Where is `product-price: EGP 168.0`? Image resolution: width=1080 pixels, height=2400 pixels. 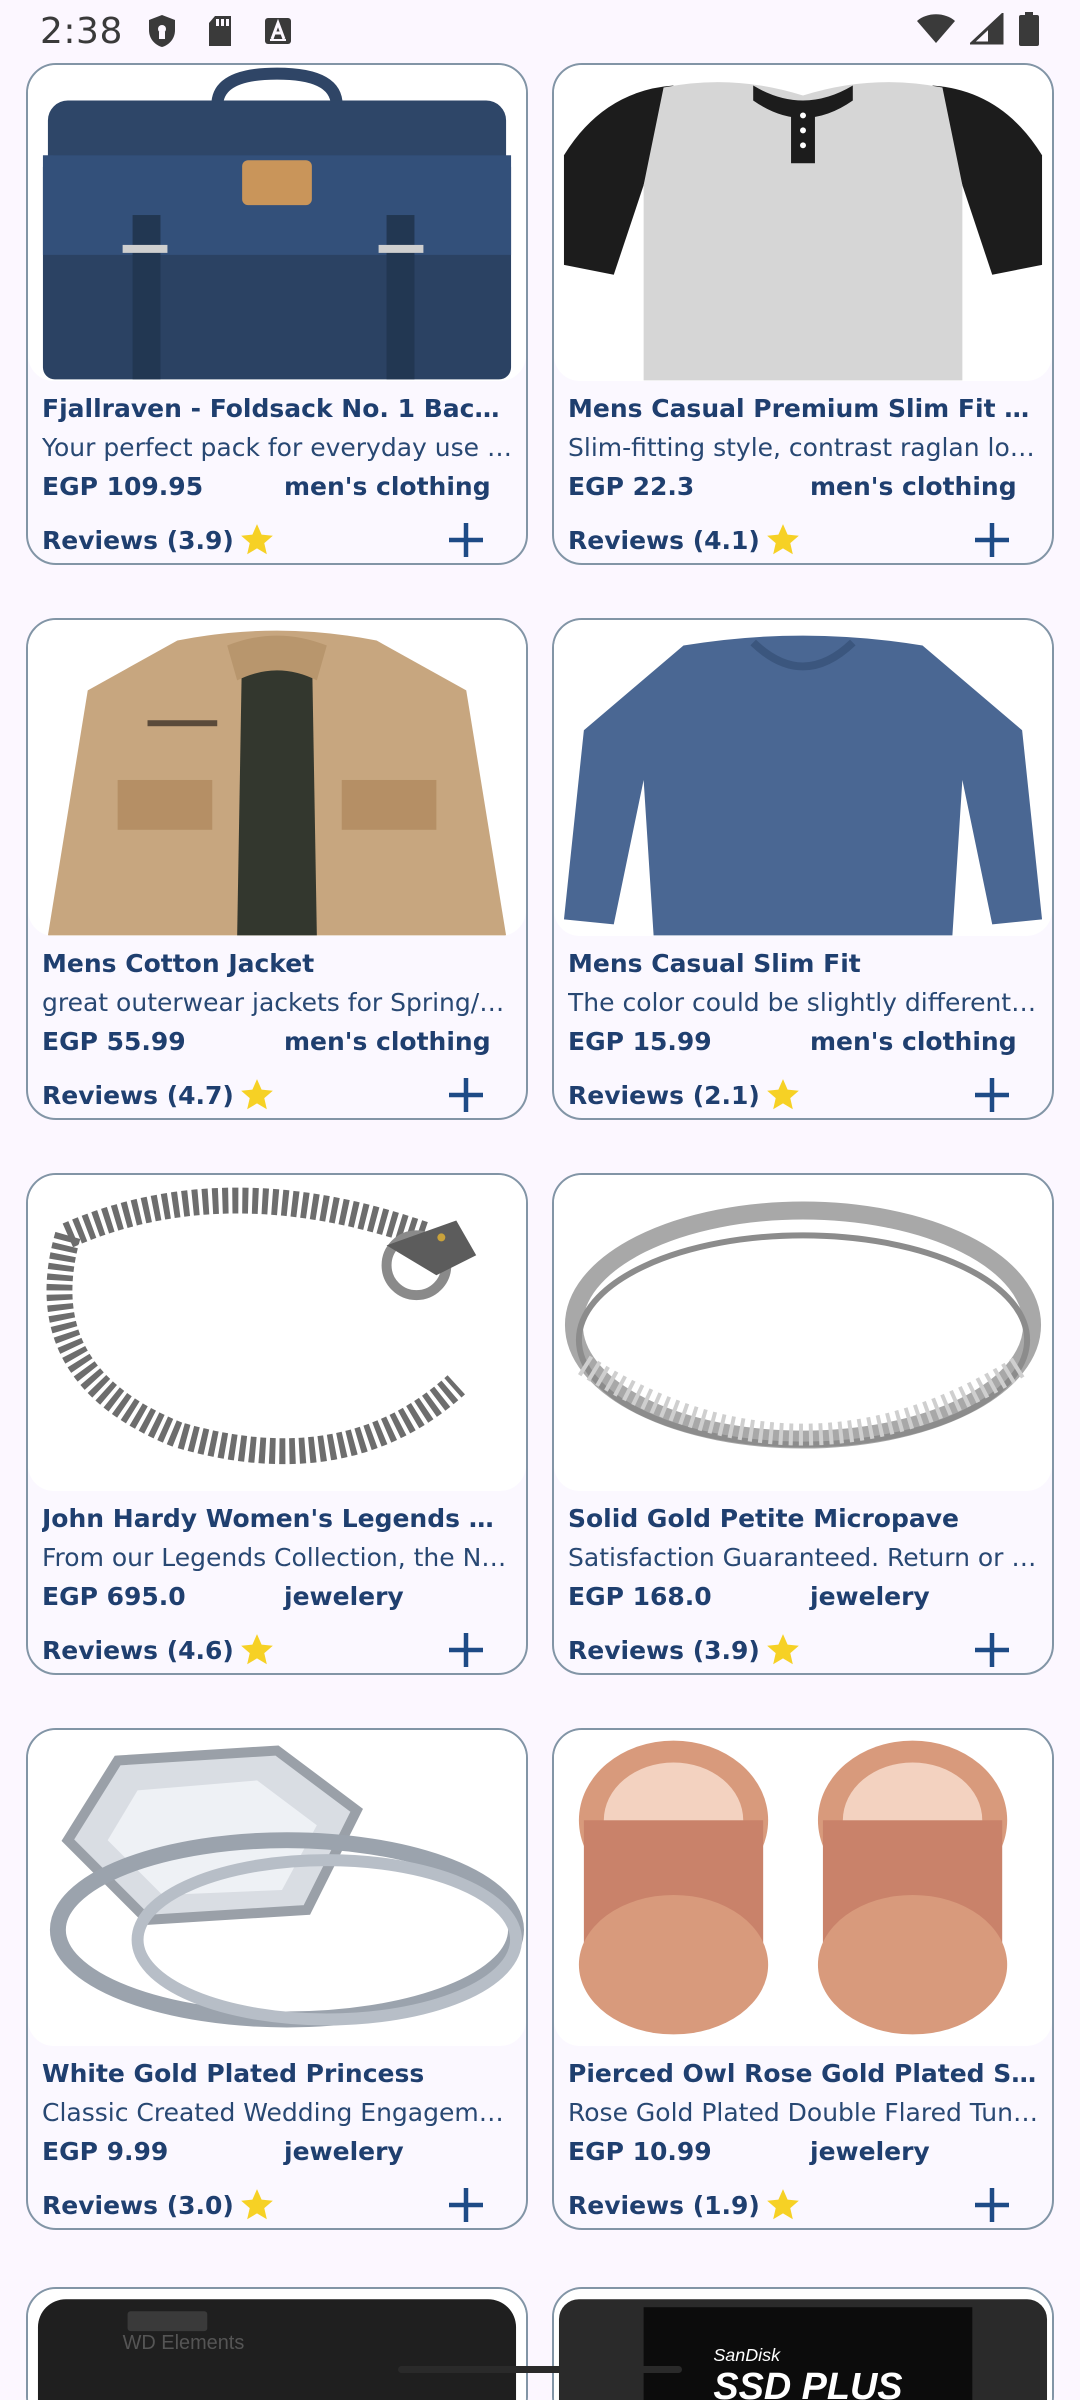
product-price: EGP 168.0 is located at coordinates (640, 1596).